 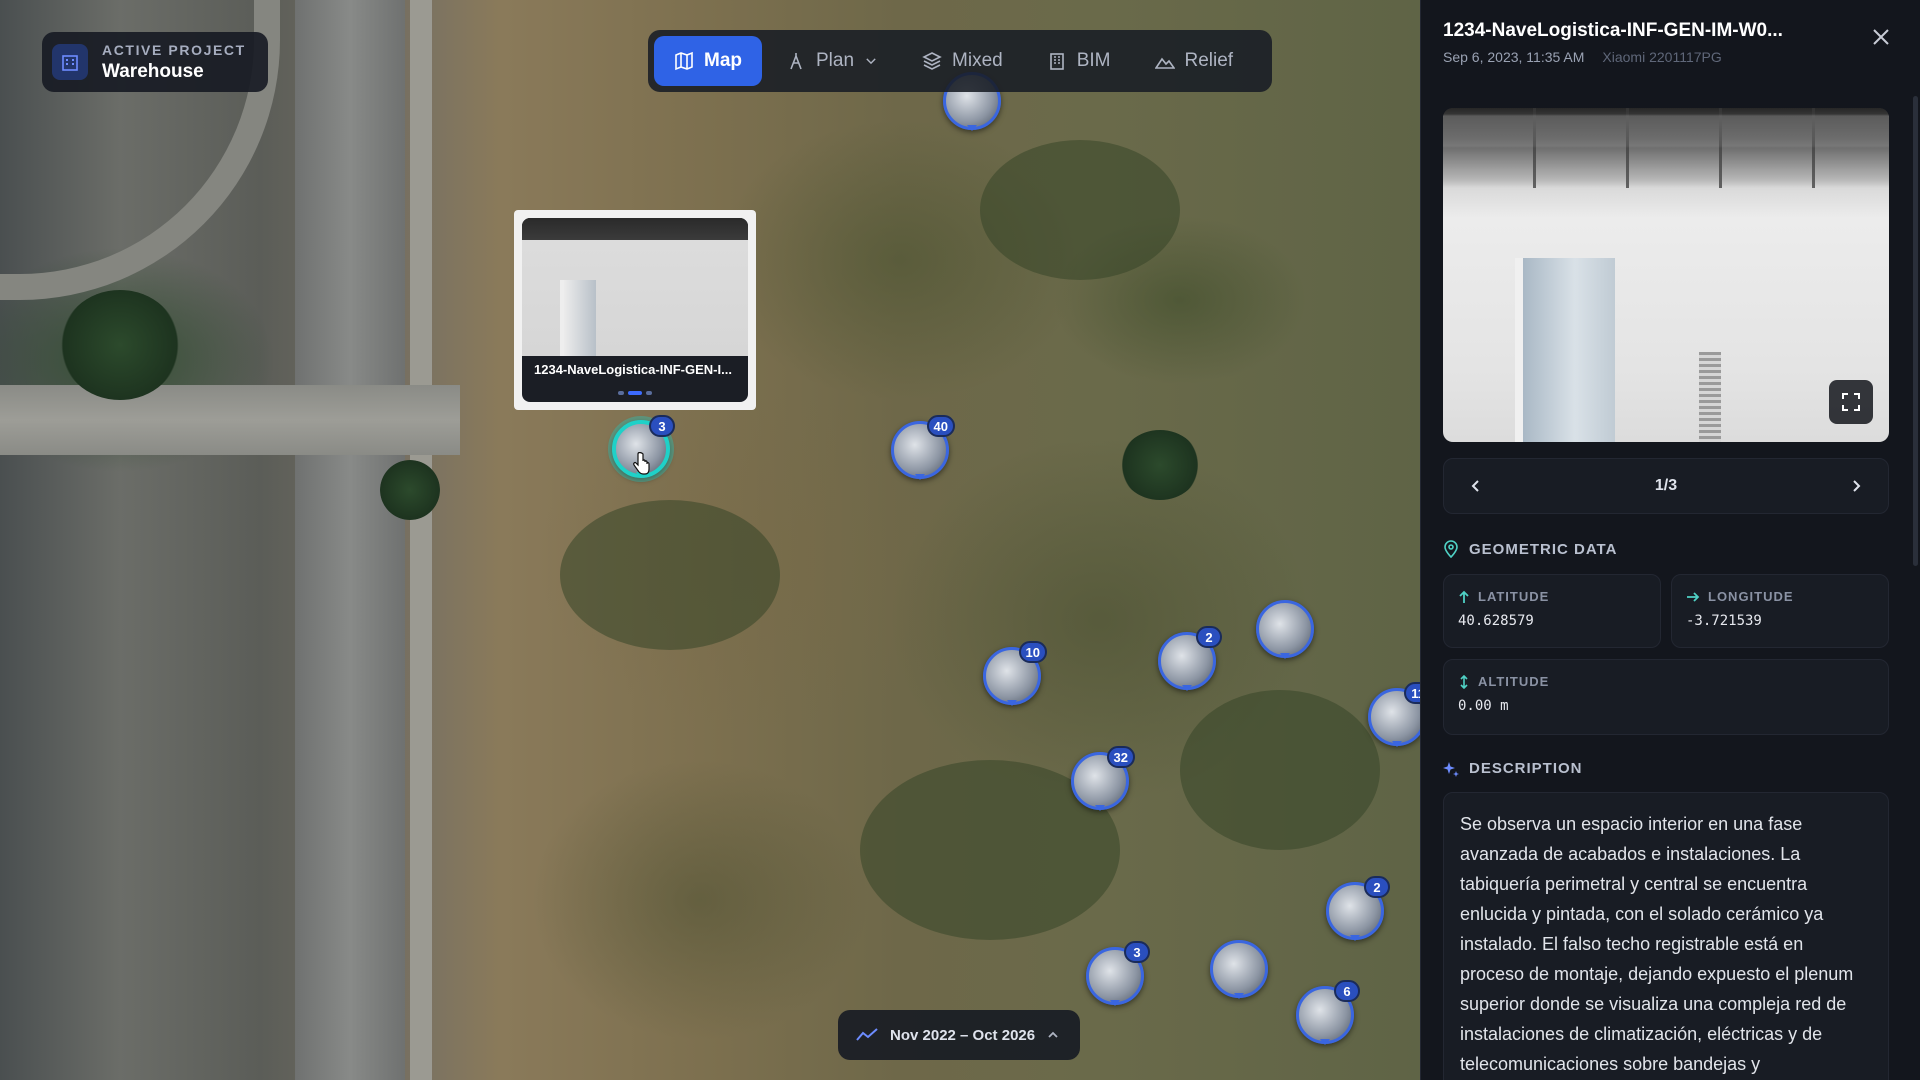 What do you see at coordinates (1164, 63) in the screenshot?
I see `mountain-icon` at bounding box center [1164, 63].